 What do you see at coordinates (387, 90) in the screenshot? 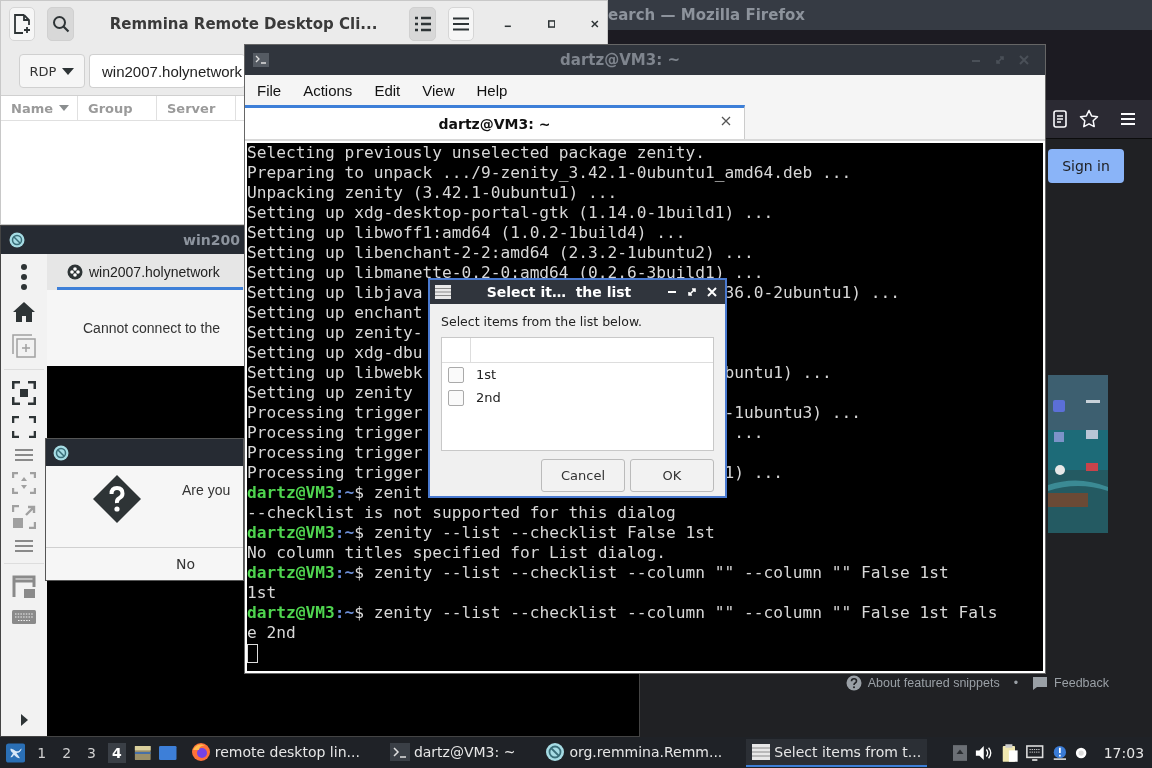
I see `menu-item: Edit` at bounding box center [387, 90].